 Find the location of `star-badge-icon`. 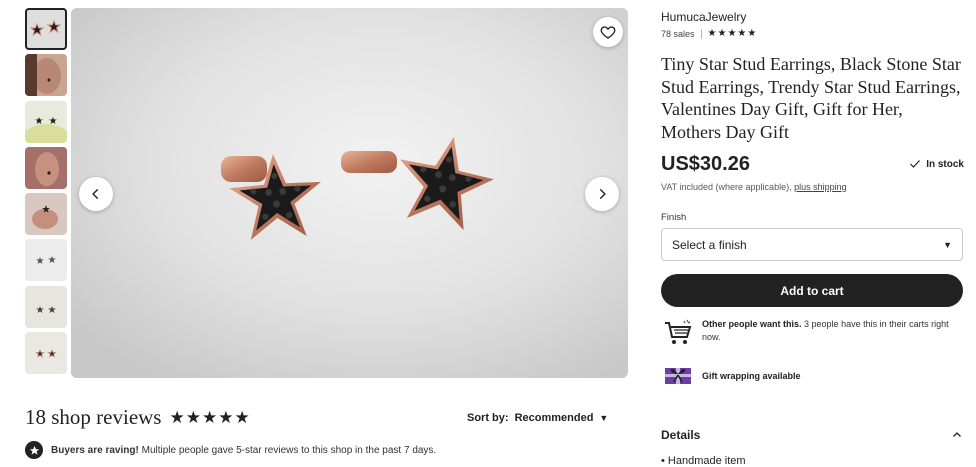

star-badge-icon is located at coordinates (34, 450).